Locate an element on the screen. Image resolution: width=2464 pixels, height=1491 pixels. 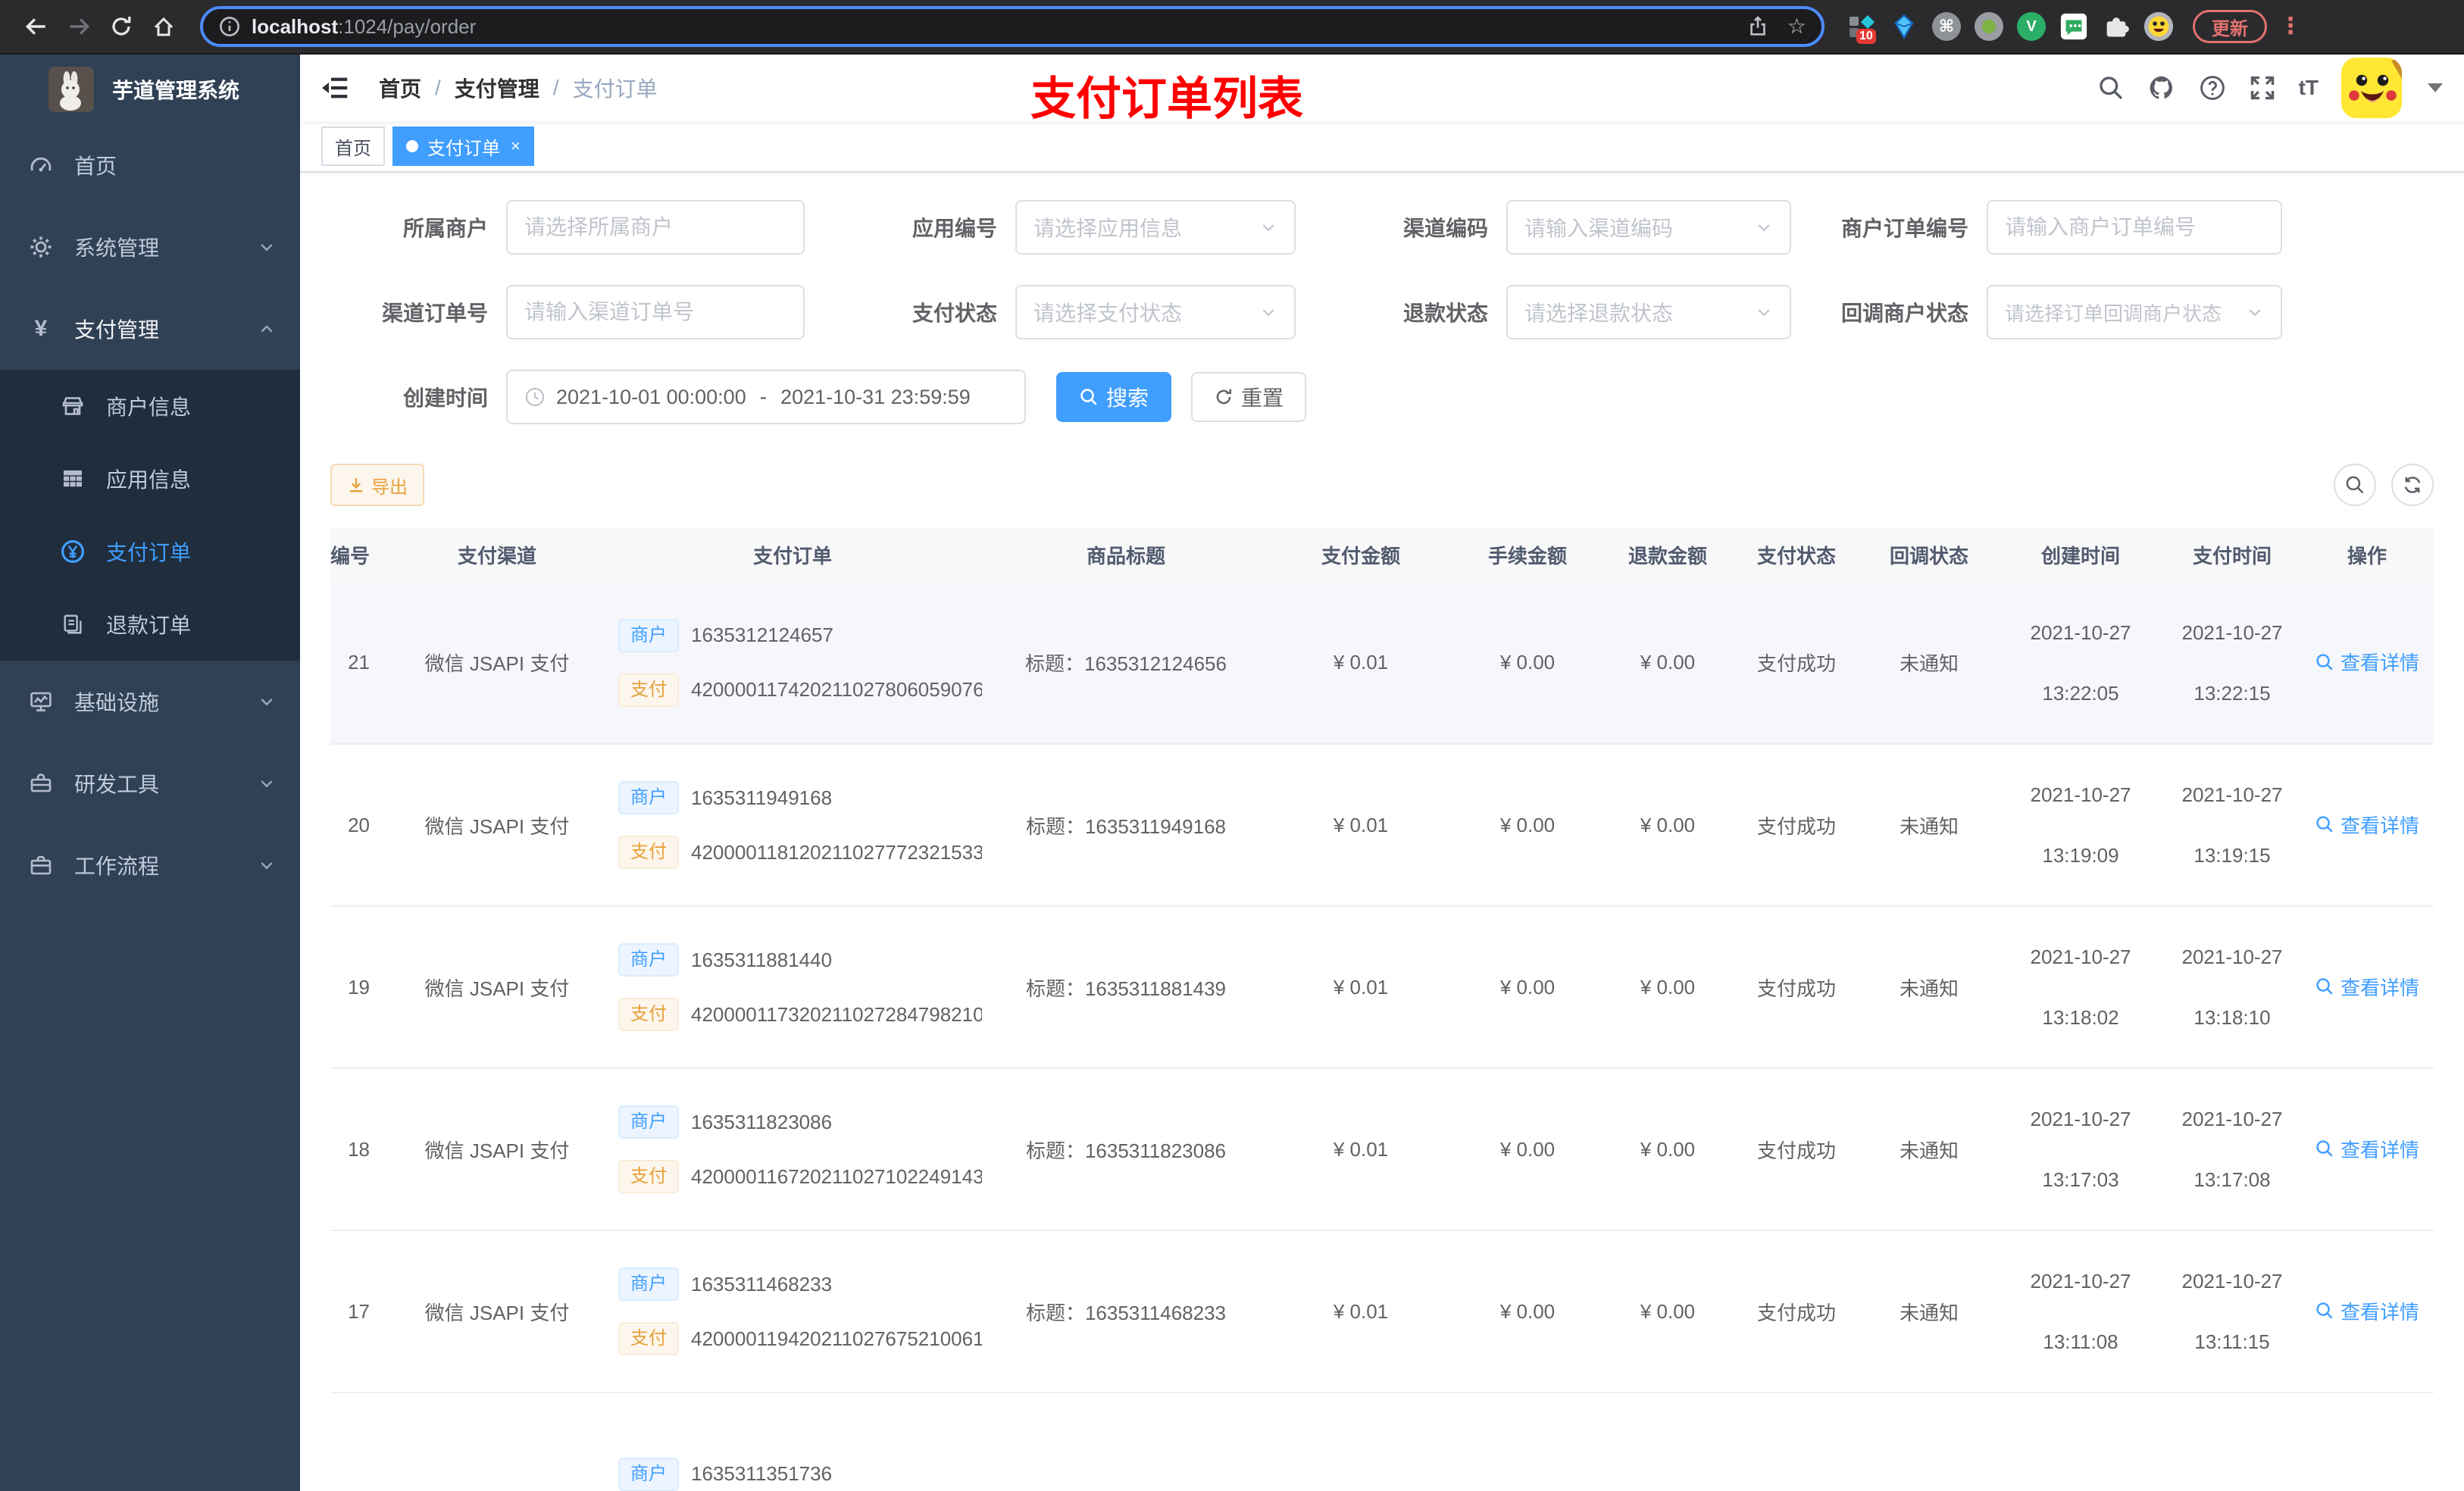
browser-home-icon is located at coordinates (163, 26).